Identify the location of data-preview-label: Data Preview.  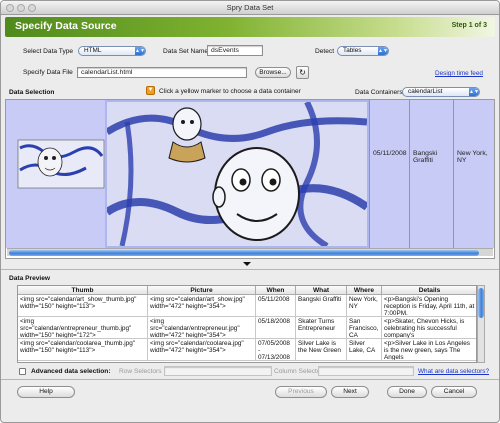
(30, 278).